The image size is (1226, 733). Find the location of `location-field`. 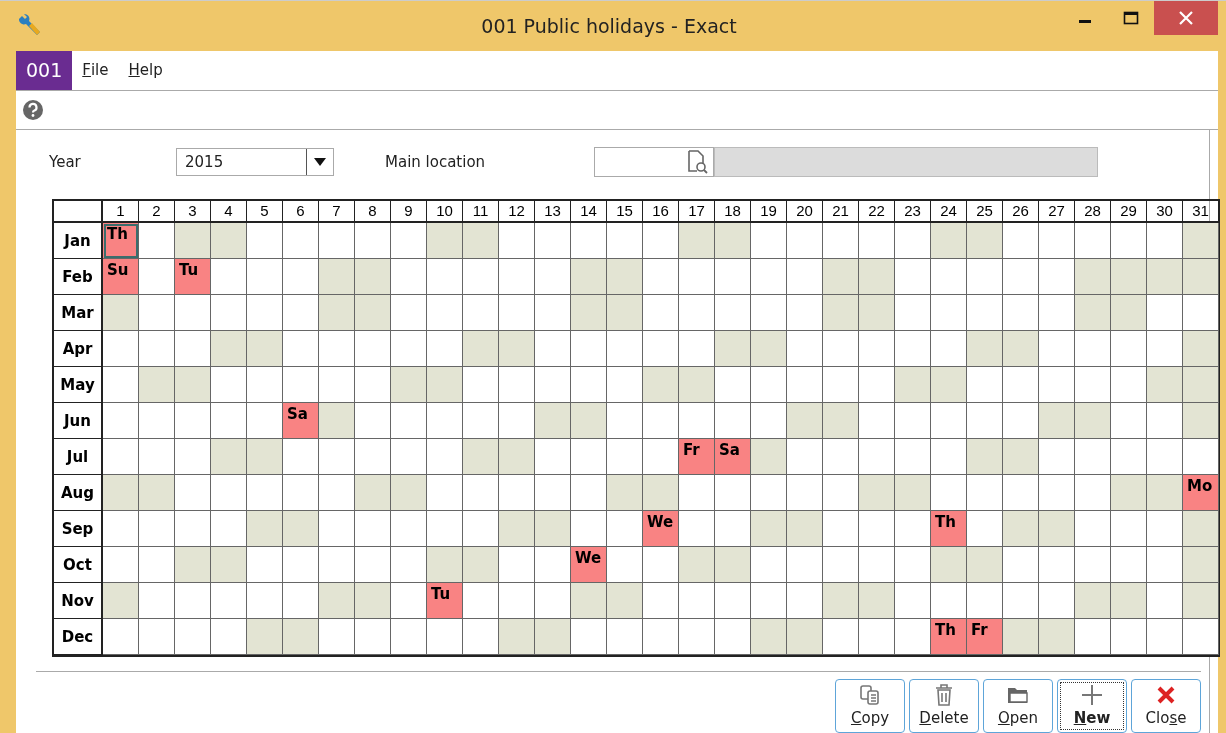

location-field is located at coordinates (654, 162).